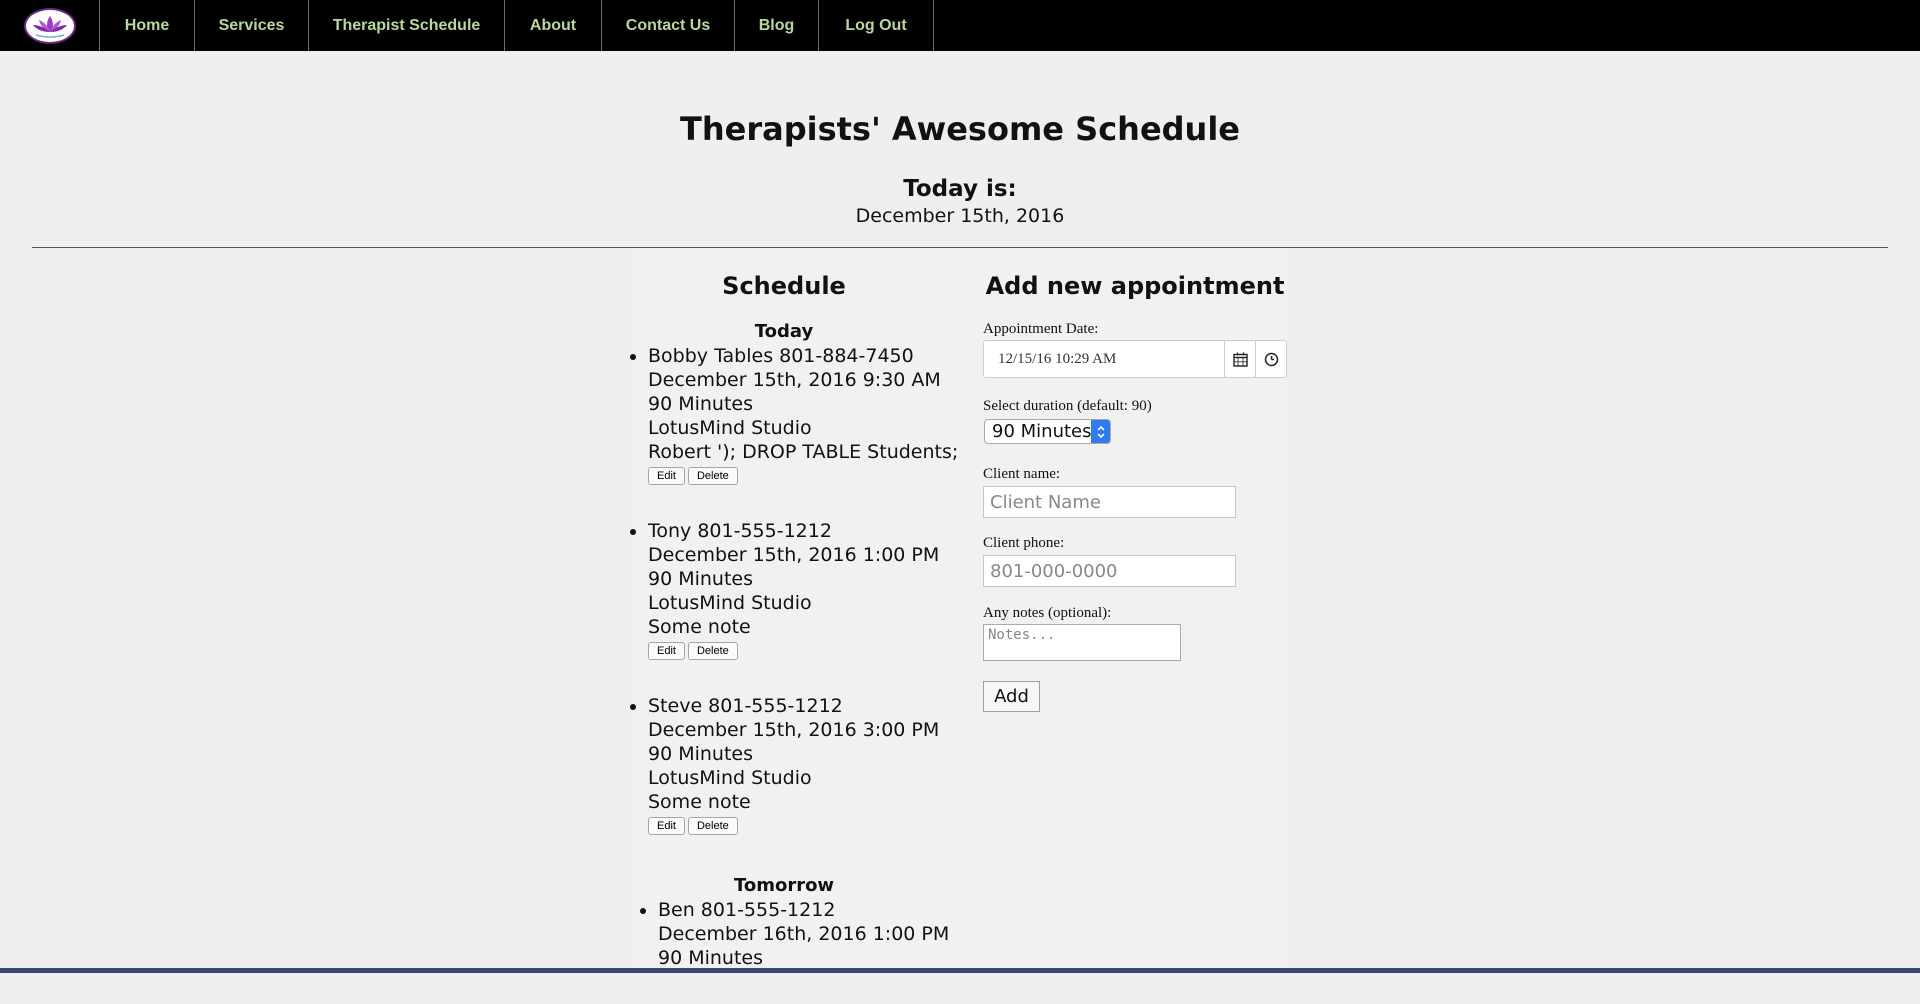 Image resolution: width=1920 pixels, height=1004 pixels. I want to click on appointment-datetime: December 15th, 2016 9:30 AM, so click(794, 380).